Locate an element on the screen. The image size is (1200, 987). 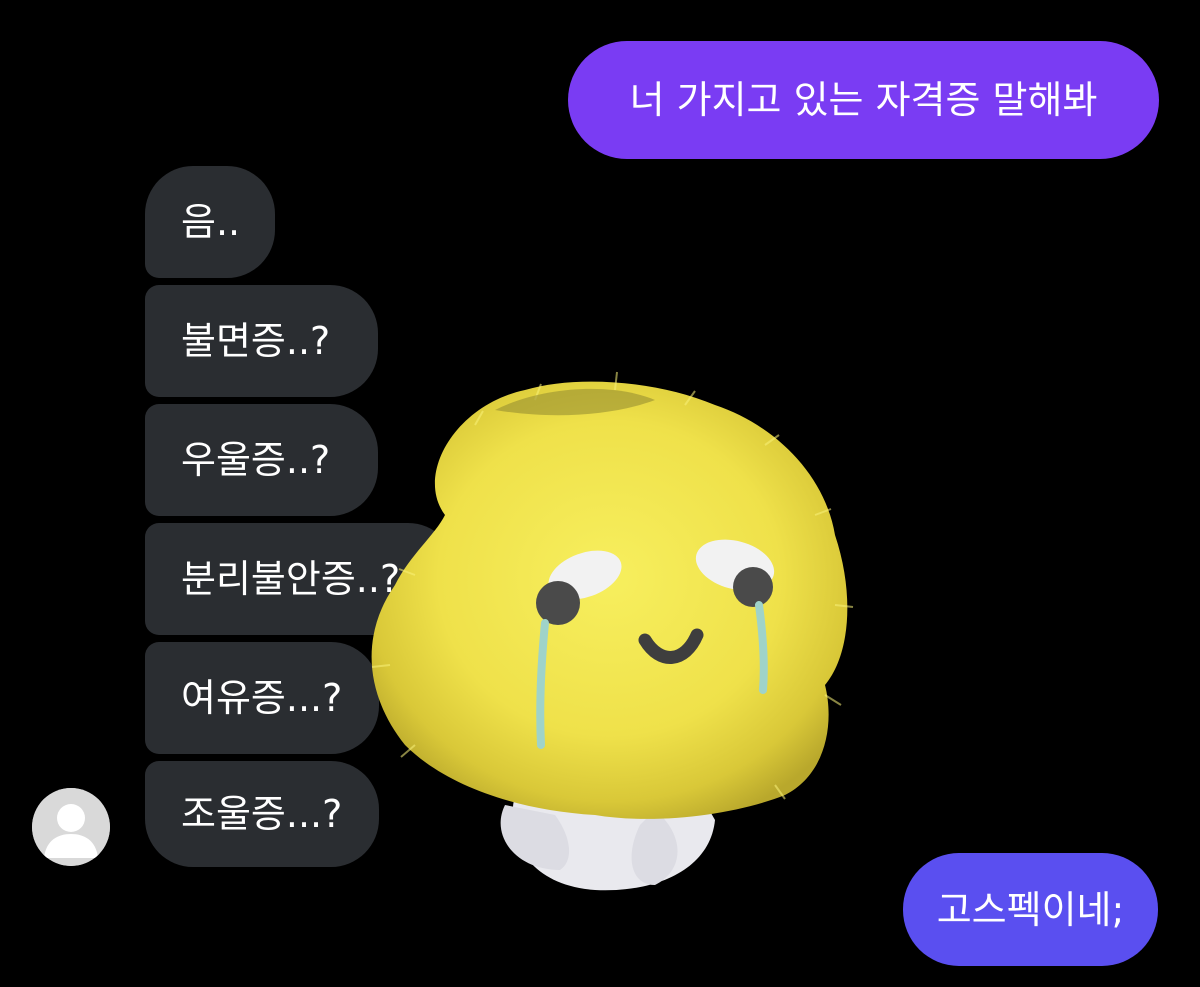
incoming-message-bubble: 우울증..? is located at coordinates (261, 460).